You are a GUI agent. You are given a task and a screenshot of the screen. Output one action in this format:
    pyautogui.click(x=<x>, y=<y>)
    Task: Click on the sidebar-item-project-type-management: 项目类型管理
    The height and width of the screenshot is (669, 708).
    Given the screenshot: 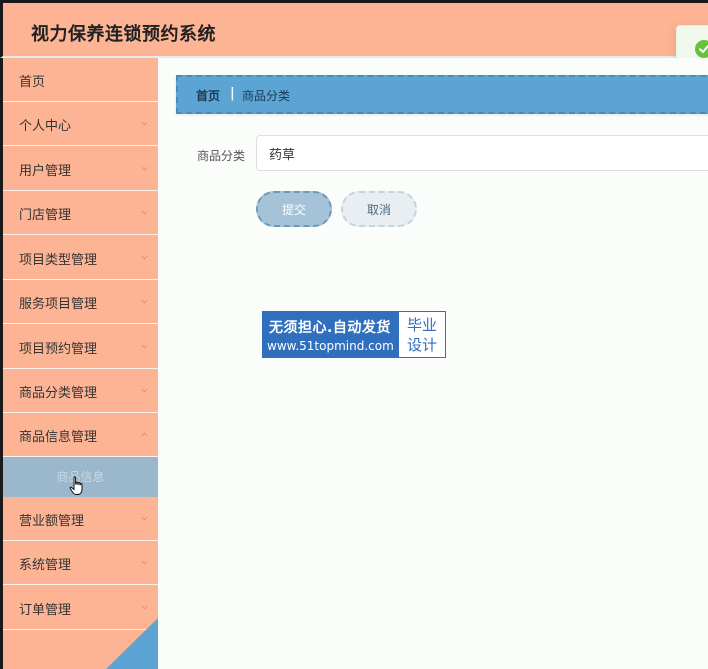 What is the action you would take?
    pyautogui.click(x=80, y=258)
    